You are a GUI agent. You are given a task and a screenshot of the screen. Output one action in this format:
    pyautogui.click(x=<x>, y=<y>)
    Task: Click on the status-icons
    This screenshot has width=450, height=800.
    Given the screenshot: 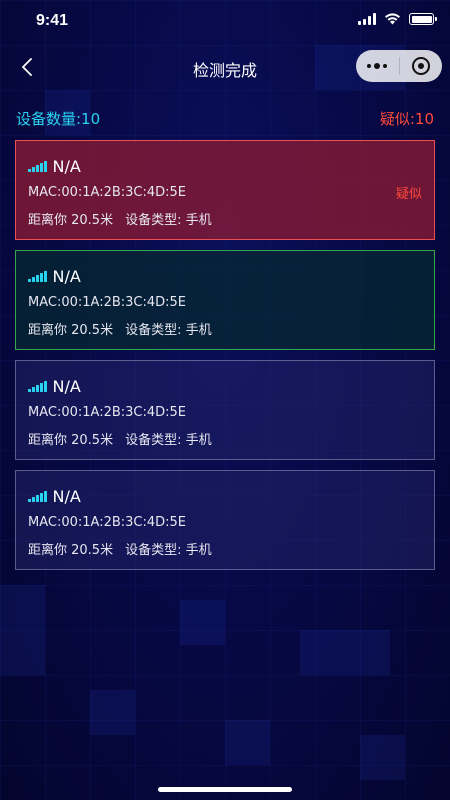 What is the action you would take?
    pyautogui.click(x=397, y=19)
    